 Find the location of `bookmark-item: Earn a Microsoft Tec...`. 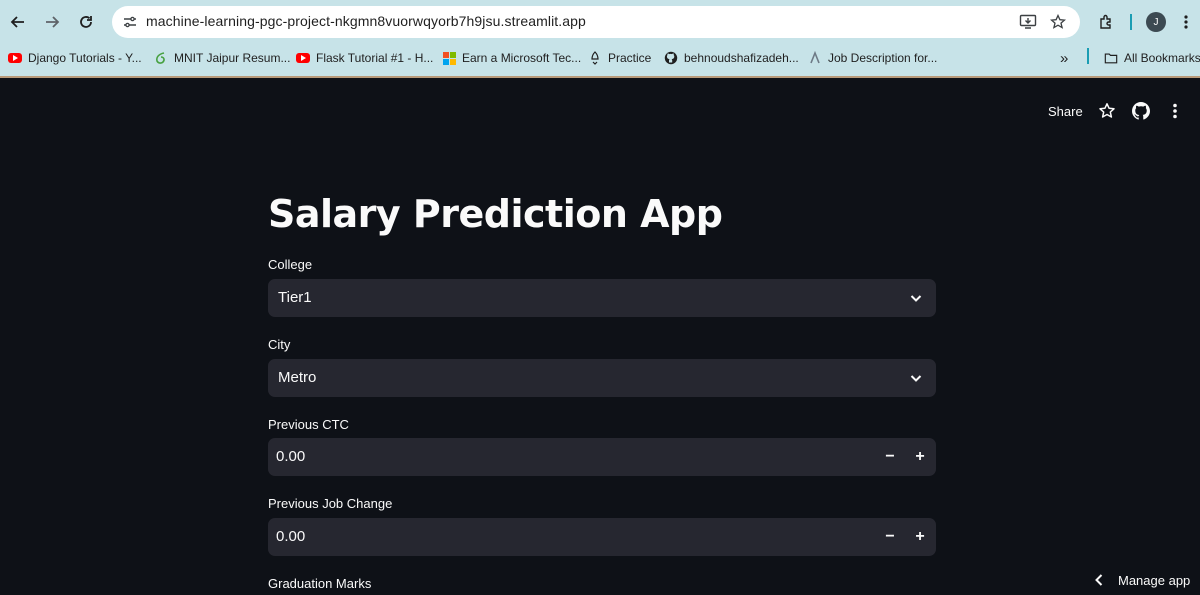

bookmark-item: Earn a Microsoft Tec... is located at coordinates (511, 58).